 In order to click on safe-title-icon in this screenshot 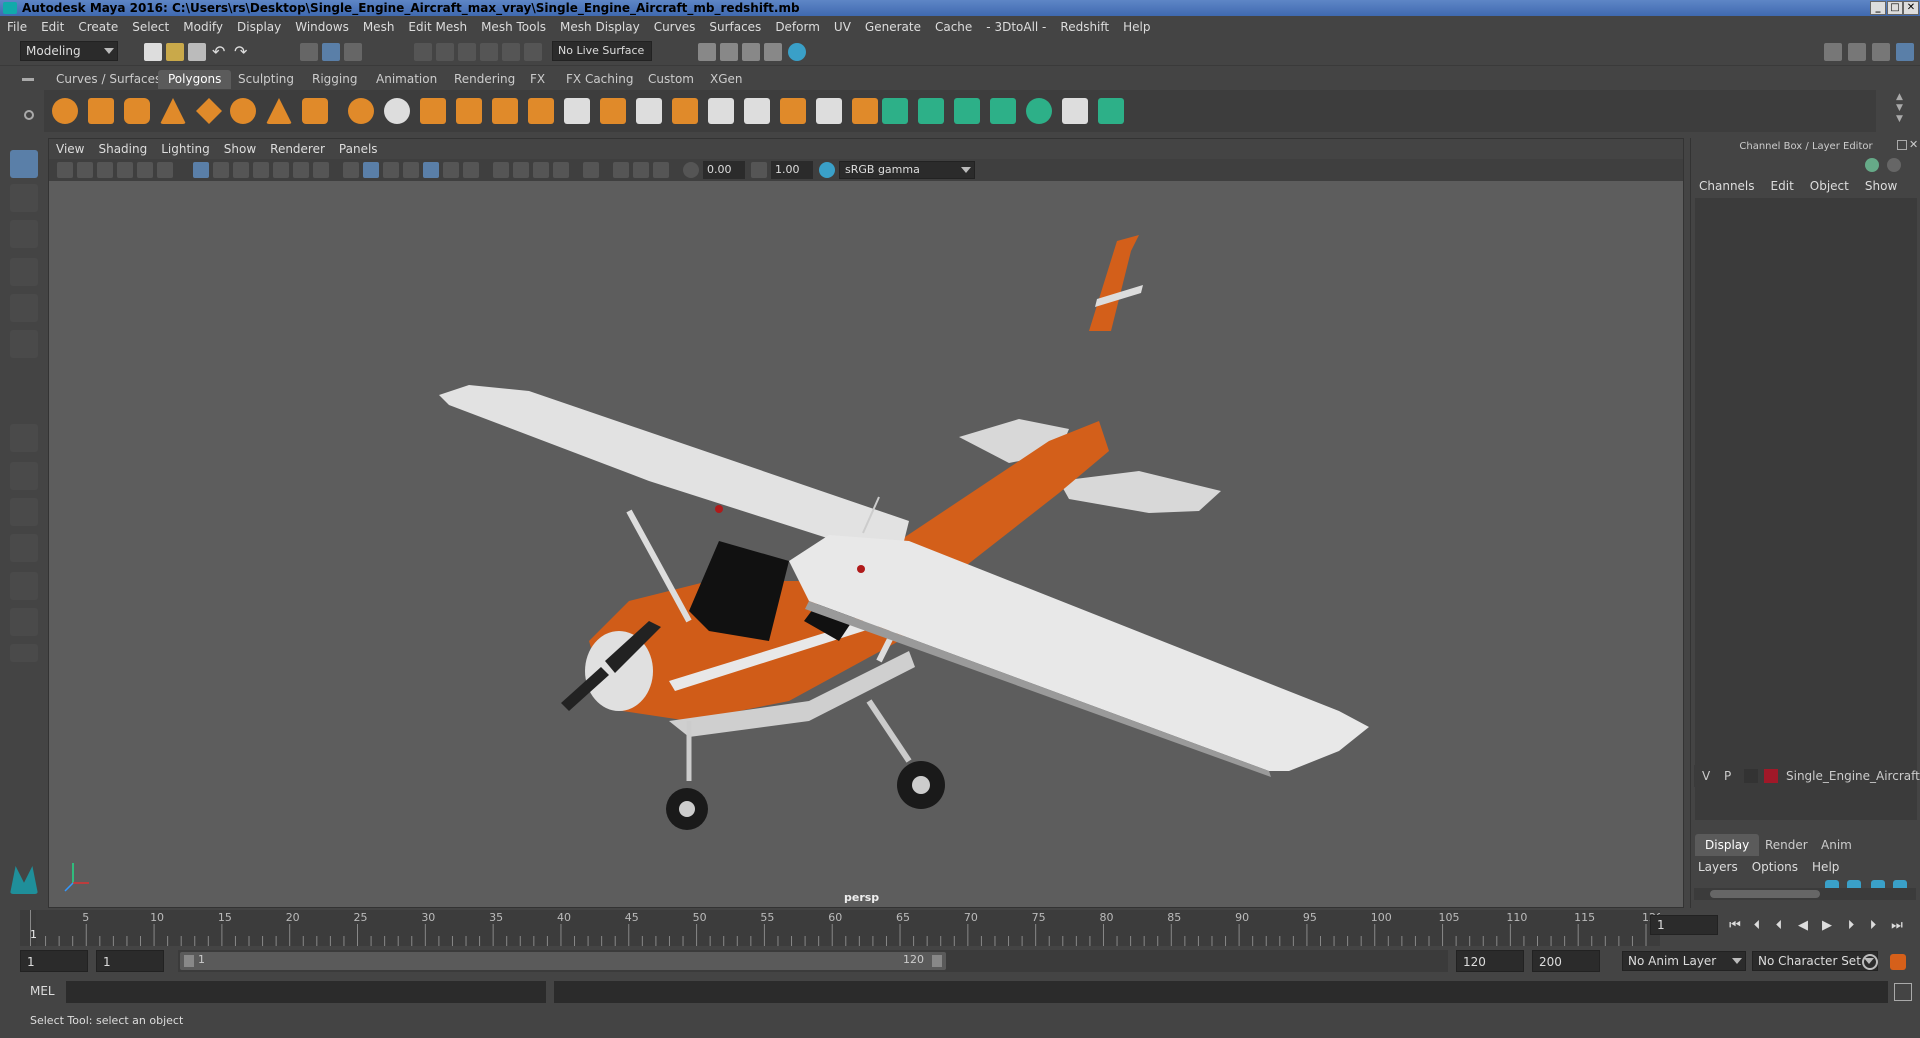, I will do `click(321, 170)`.